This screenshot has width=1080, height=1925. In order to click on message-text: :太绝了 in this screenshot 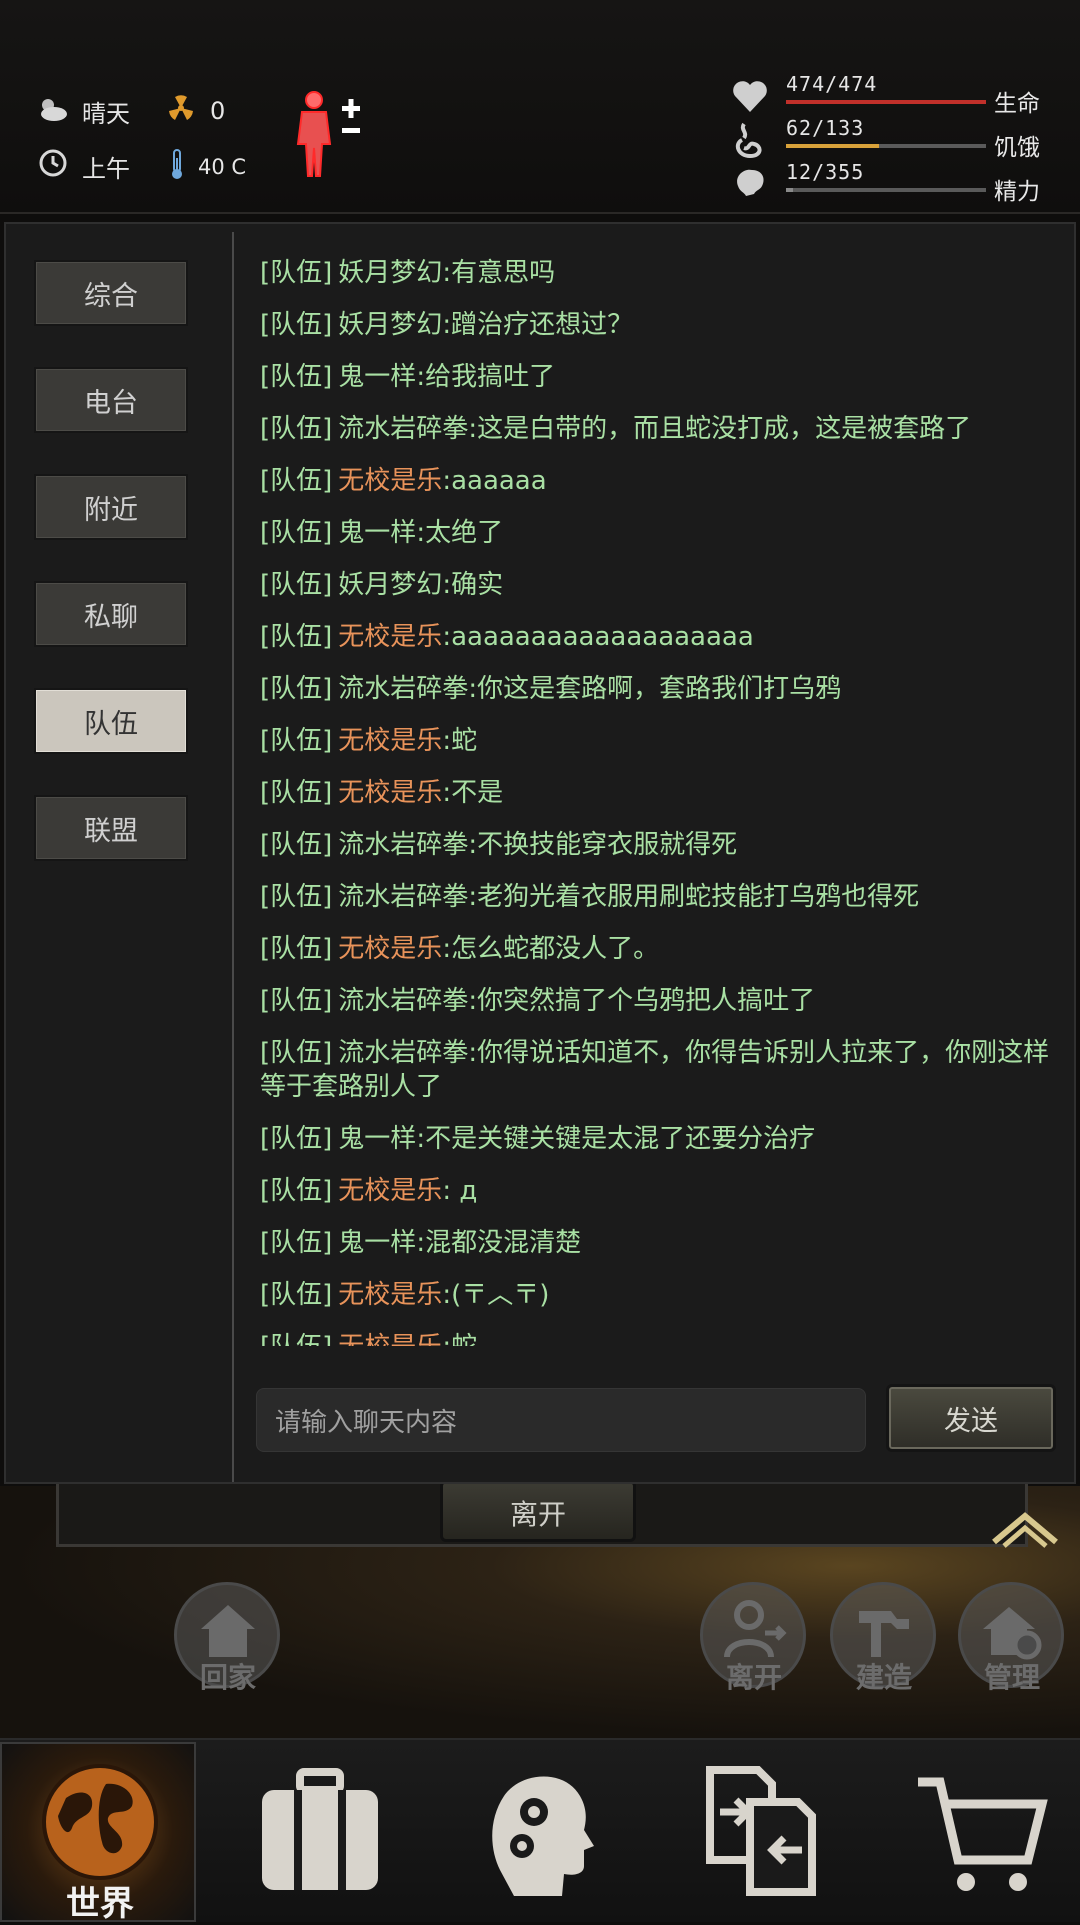, I will do `click(460, 533)`.